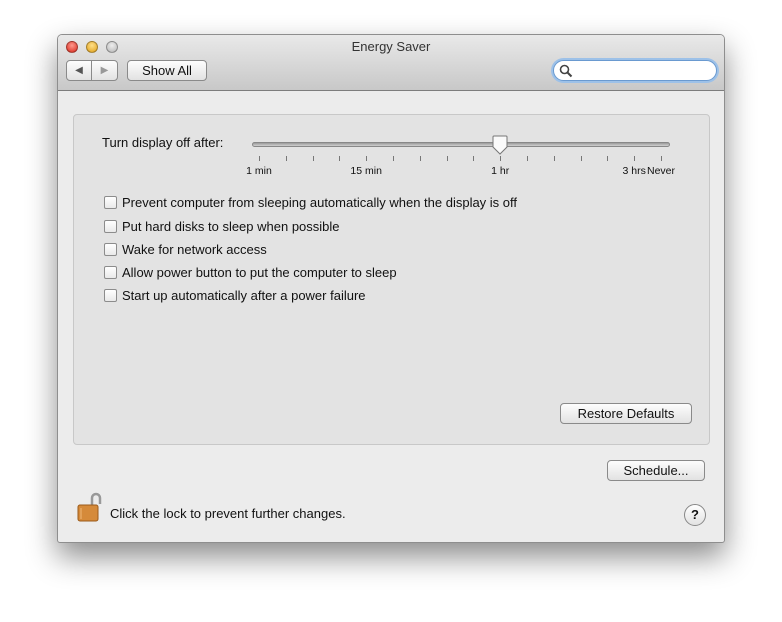 The image size is (782, 622). I want to click on forward-button: ▶, so click(104, 70).